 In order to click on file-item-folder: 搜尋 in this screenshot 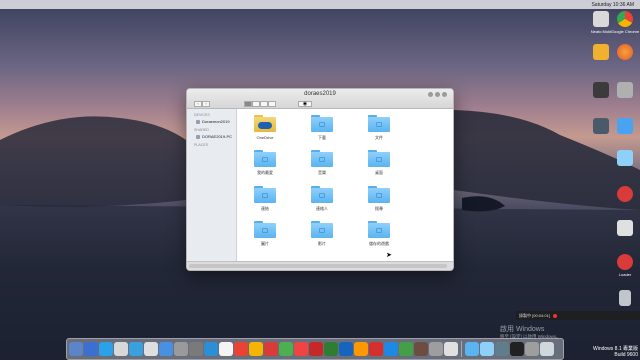, I will do `click(379, 199)`.